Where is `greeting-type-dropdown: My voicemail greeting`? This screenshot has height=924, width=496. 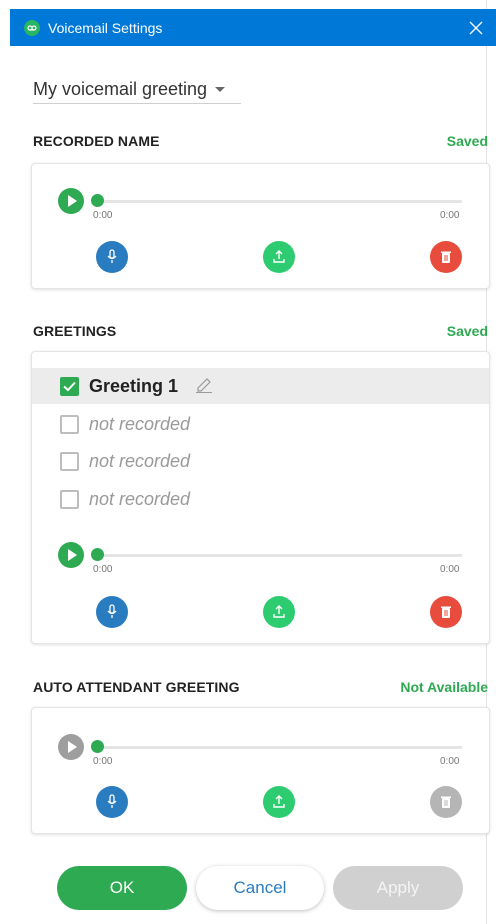 greeting-type-dropdown: My voicemail greeting is located at coordinates (137, 89).